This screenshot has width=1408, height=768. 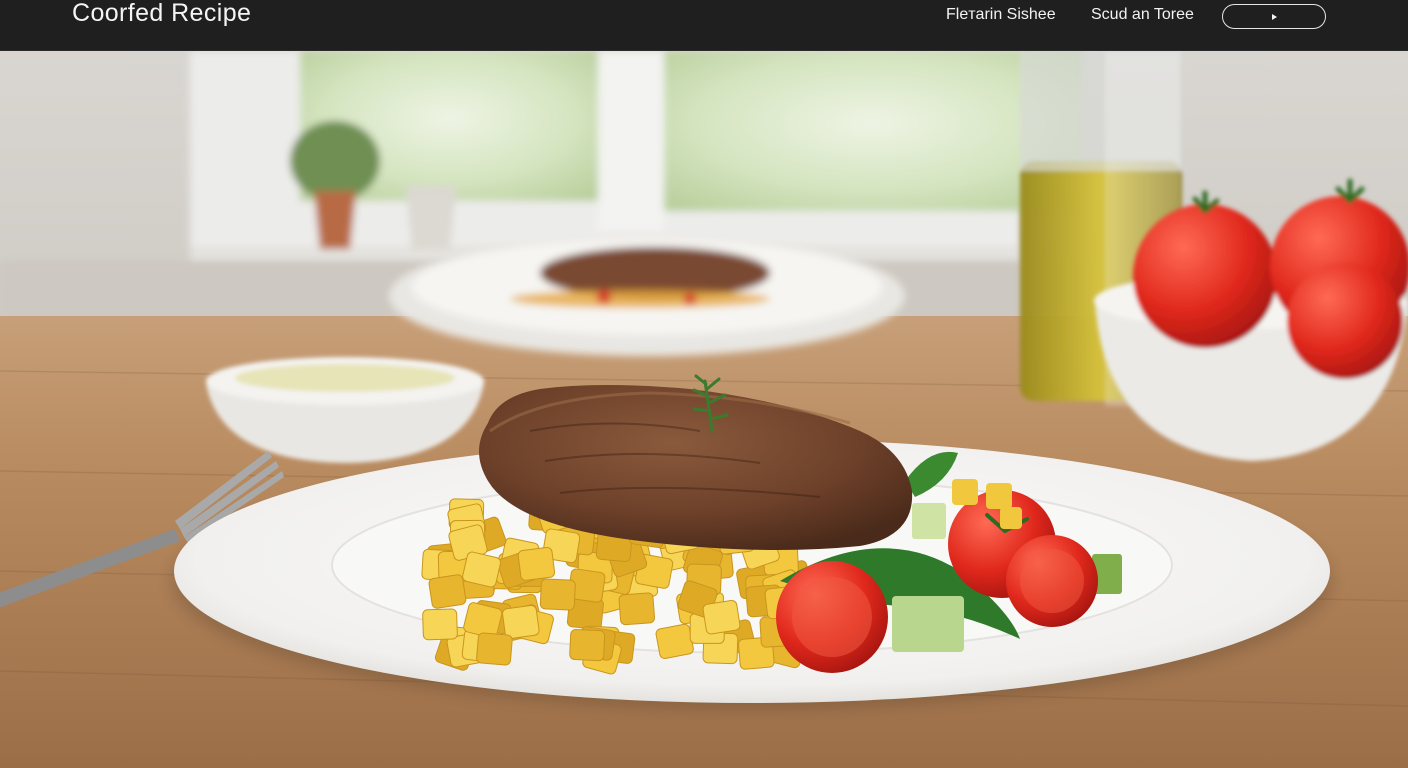 What do you see at coordinates (1142, 15) in the screenshot?
I see `nav-link-2: Scud an Toree` at bounding box center [1142, 15].